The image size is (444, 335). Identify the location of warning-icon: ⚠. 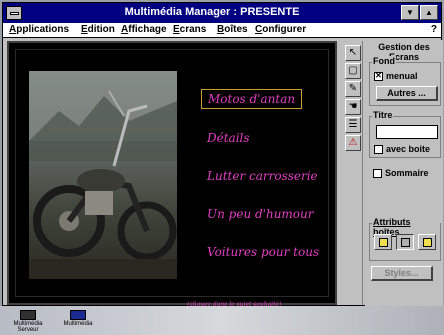
(353, 143).